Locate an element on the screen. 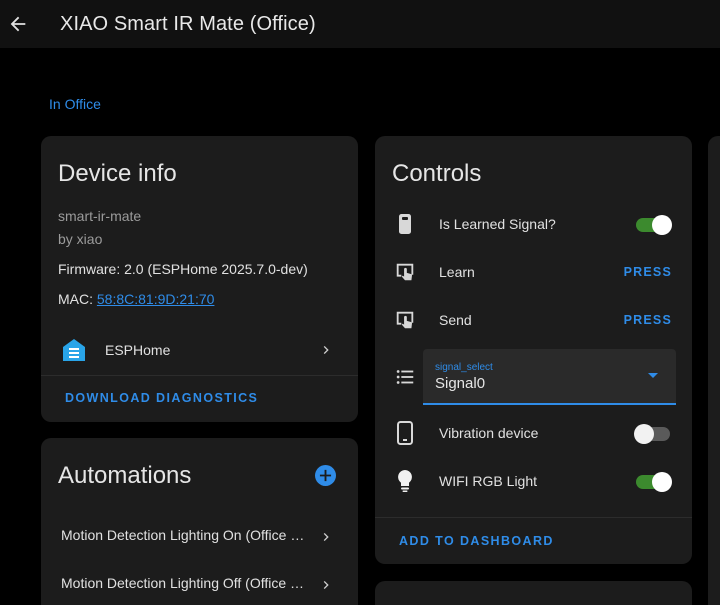 This screenshot has width=720, height=605. right-column-card-edge is located at coordinates (714, 370).